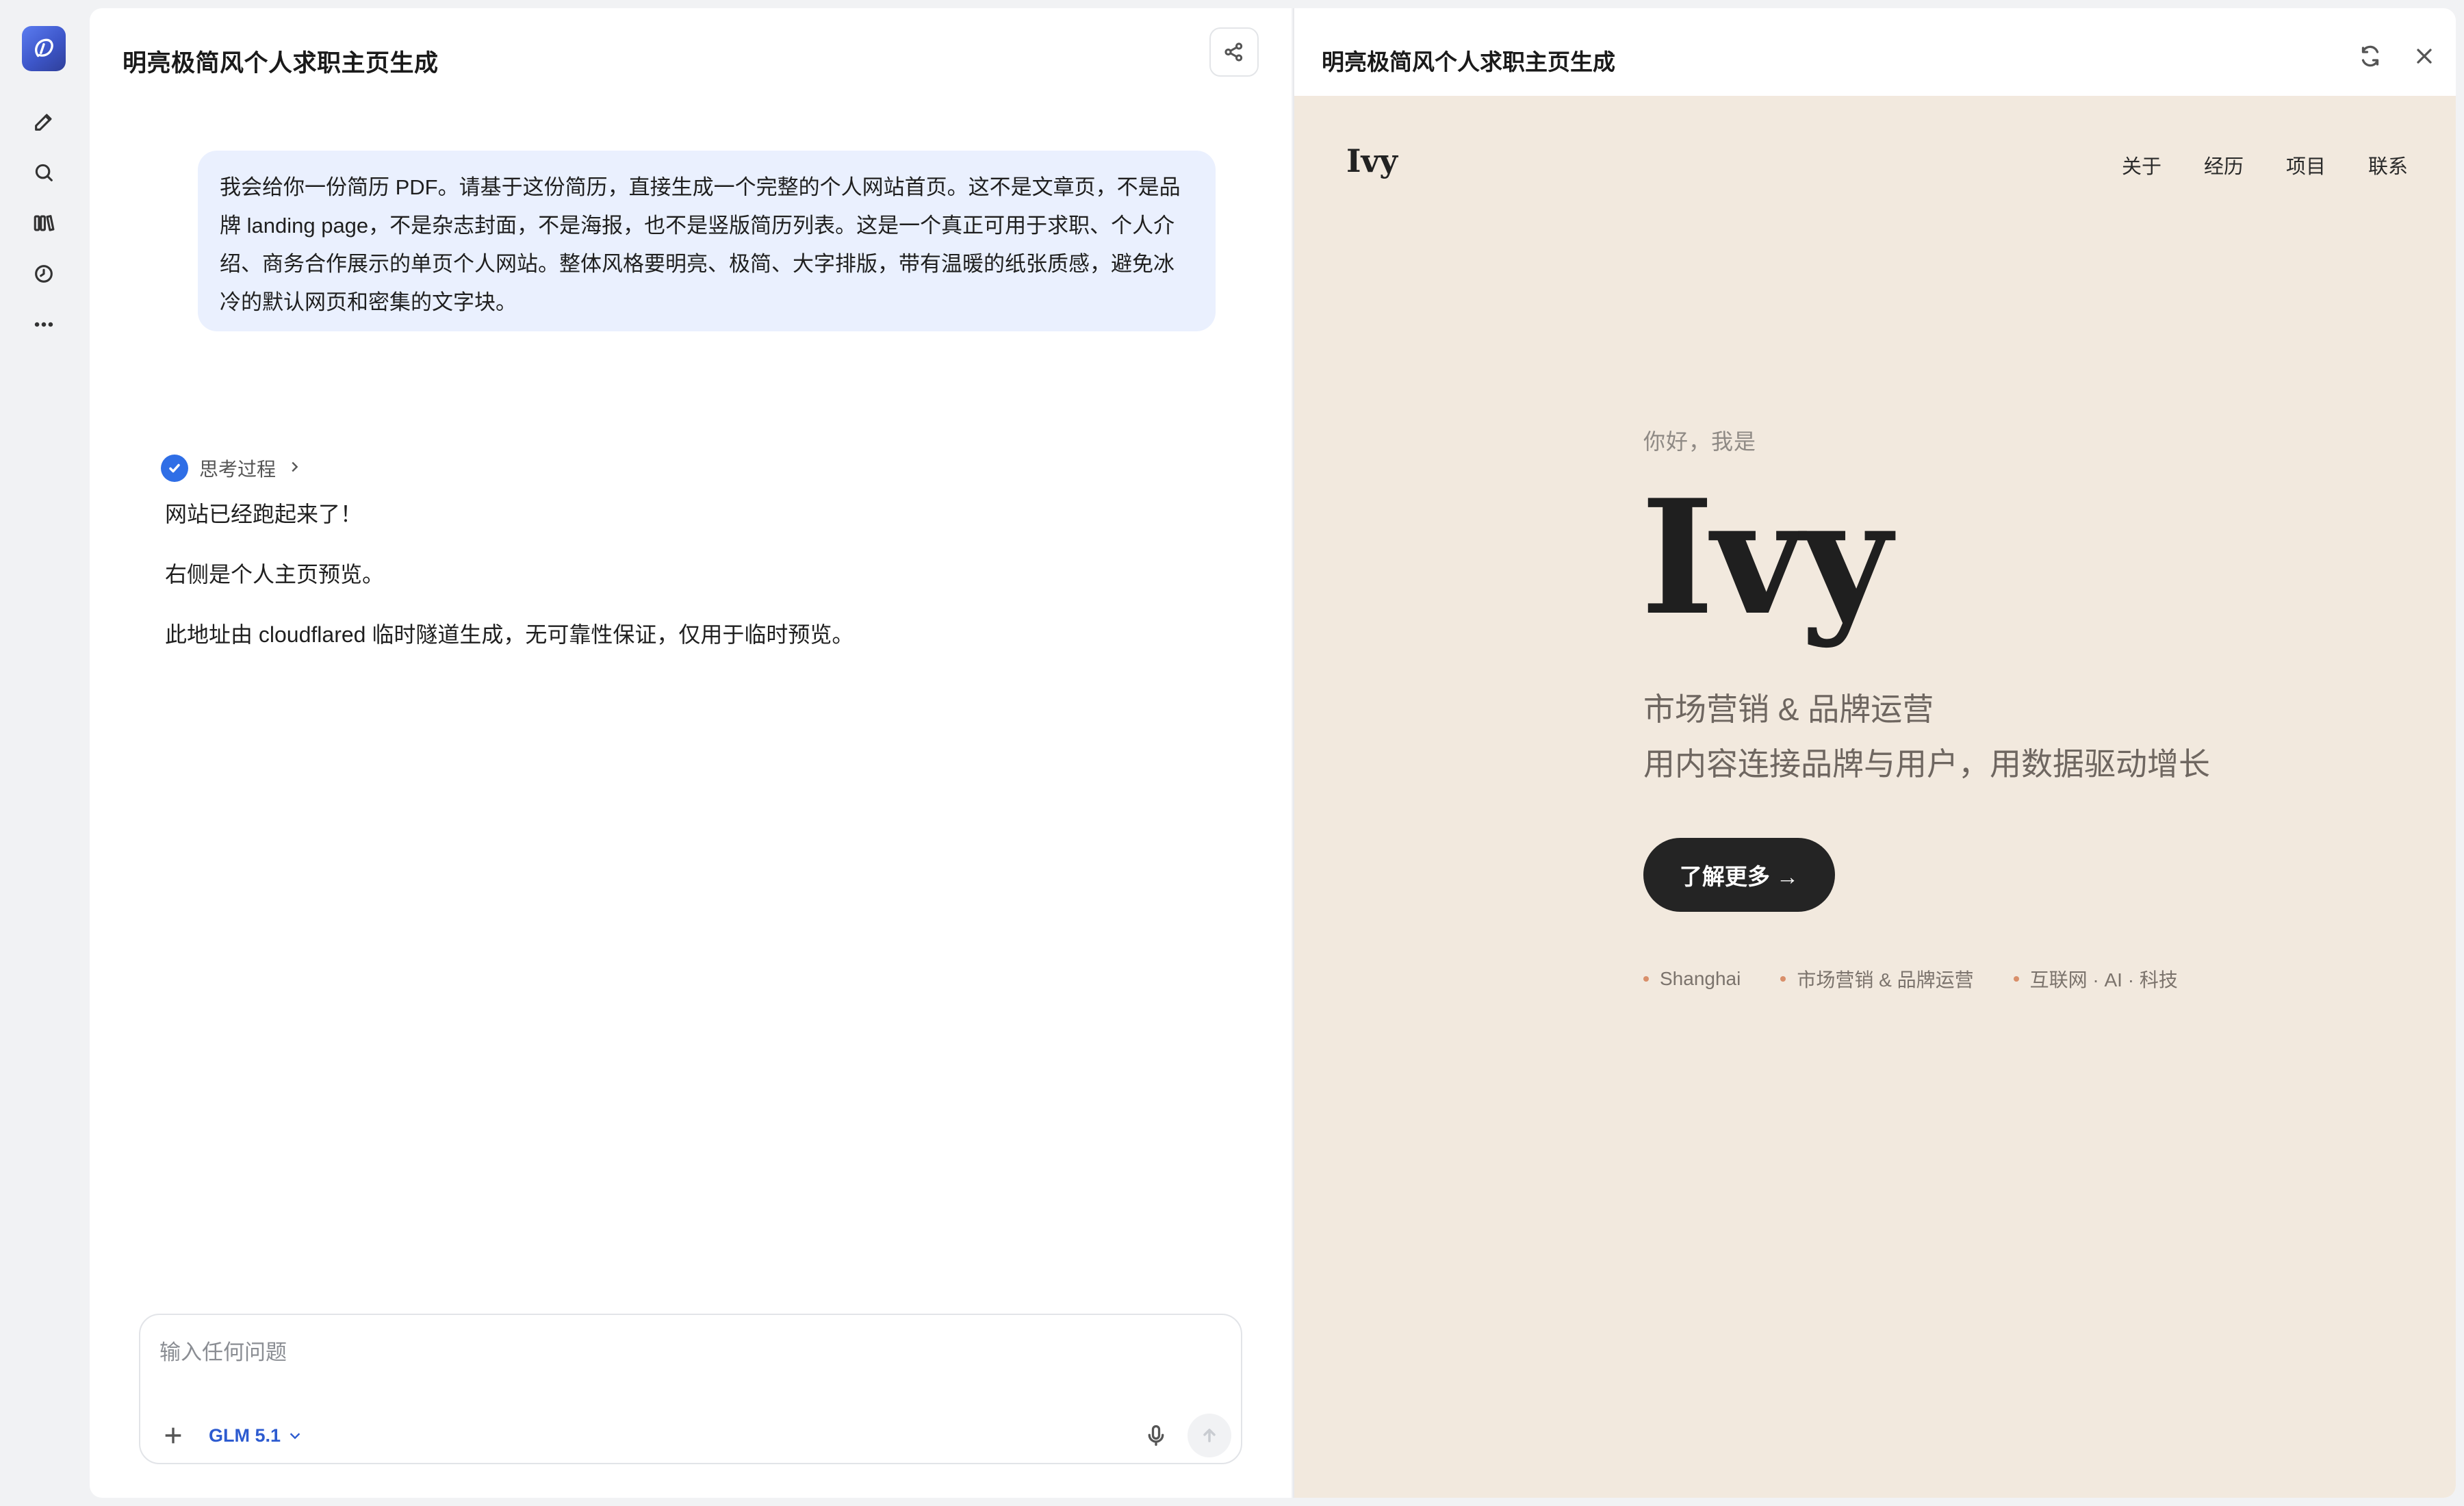 The image size is (2464, 1506). Describe the element at coordinates (1766, 557) in the screenshot. I see `site-hero-name: Ivy` at that location.